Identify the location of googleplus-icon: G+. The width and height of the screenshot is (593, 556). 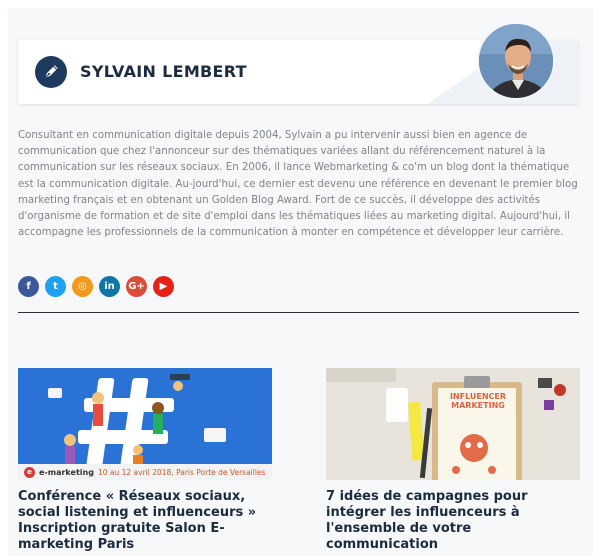
(136, 286).